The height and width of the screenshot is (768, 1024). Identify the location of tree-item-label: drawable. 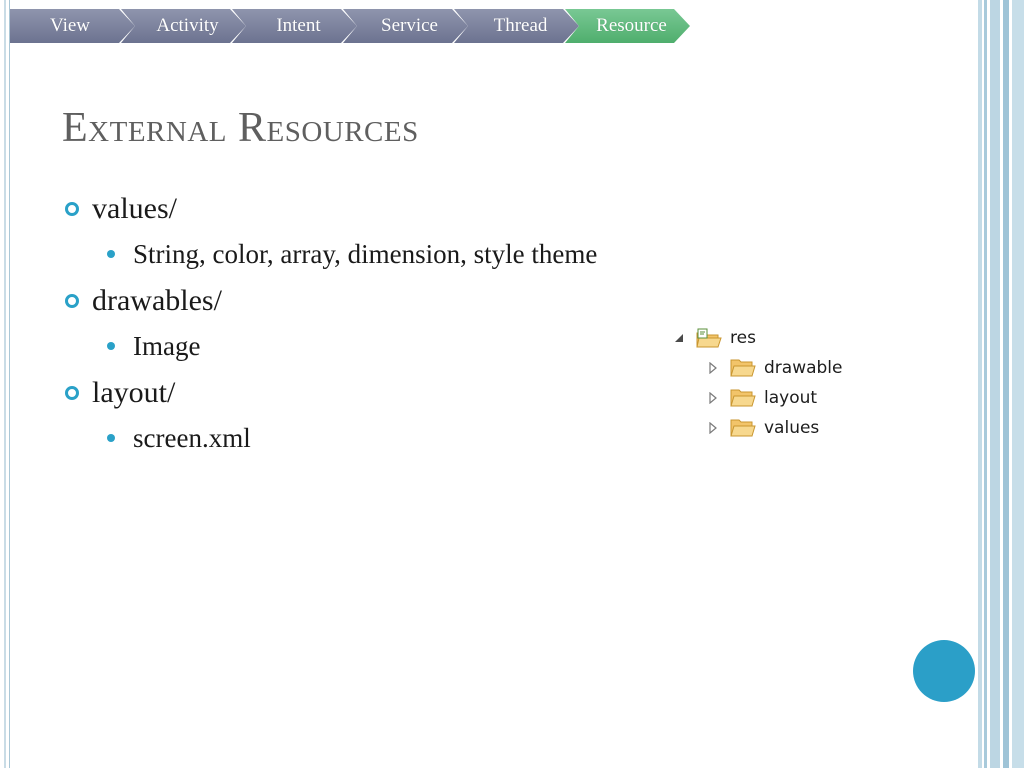
(803, 368).